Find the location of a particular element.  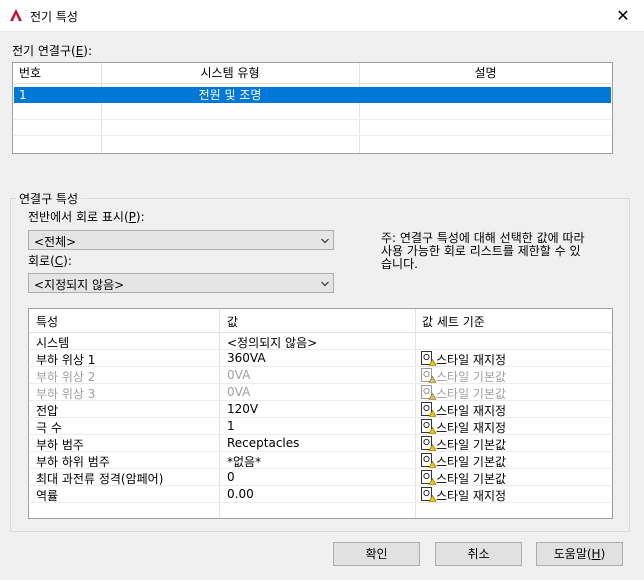

property-value: 360VA is located at coordinates (246, 358).